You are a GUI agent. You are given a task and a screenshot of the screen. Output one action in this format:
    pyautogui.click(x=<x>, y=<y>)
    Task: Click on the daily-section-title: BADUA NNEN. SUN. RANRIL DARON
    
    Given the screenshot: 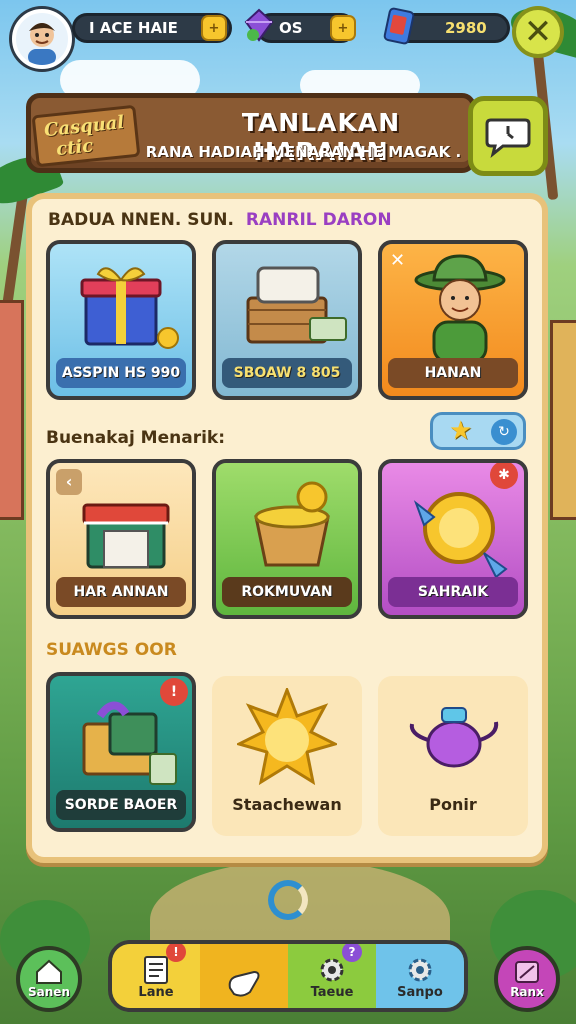 What is the action you would take?
    pyautogui.click(x=220, y=220)
    